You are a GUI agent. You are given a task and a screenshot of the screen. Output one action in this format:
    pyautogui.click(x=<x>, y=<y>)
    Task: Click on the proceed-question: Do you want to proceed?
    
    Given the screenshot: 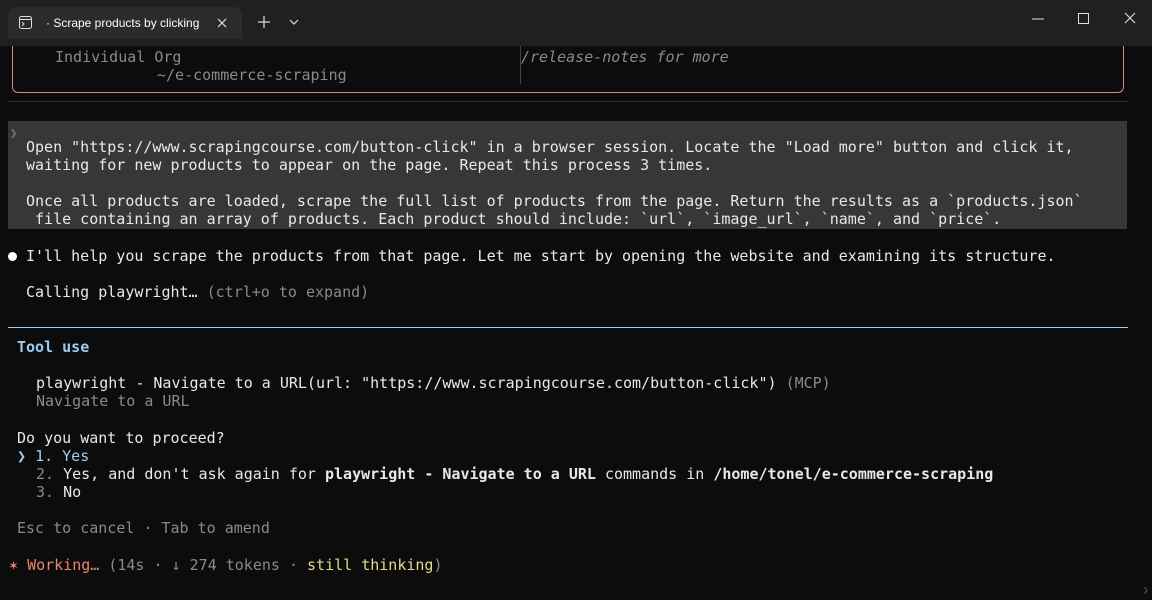 What is the action you would take?
    pyautogui.click(x=121, y=438)
    